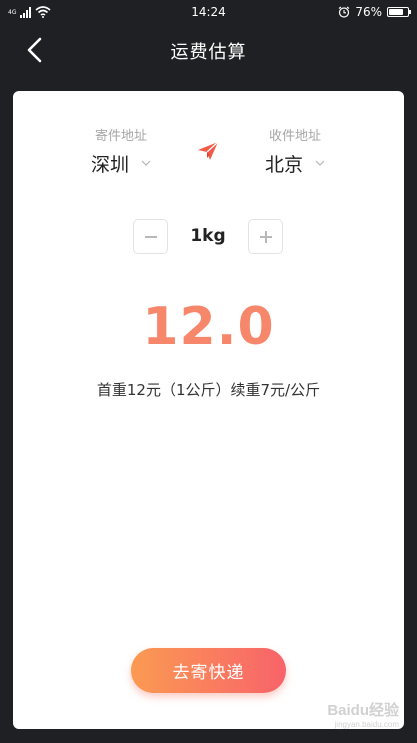  What do you see at coordinates (120, 136) in the screenshot?
I see `sender-address-label: 寄件地址` at bounding box center [120, 136].